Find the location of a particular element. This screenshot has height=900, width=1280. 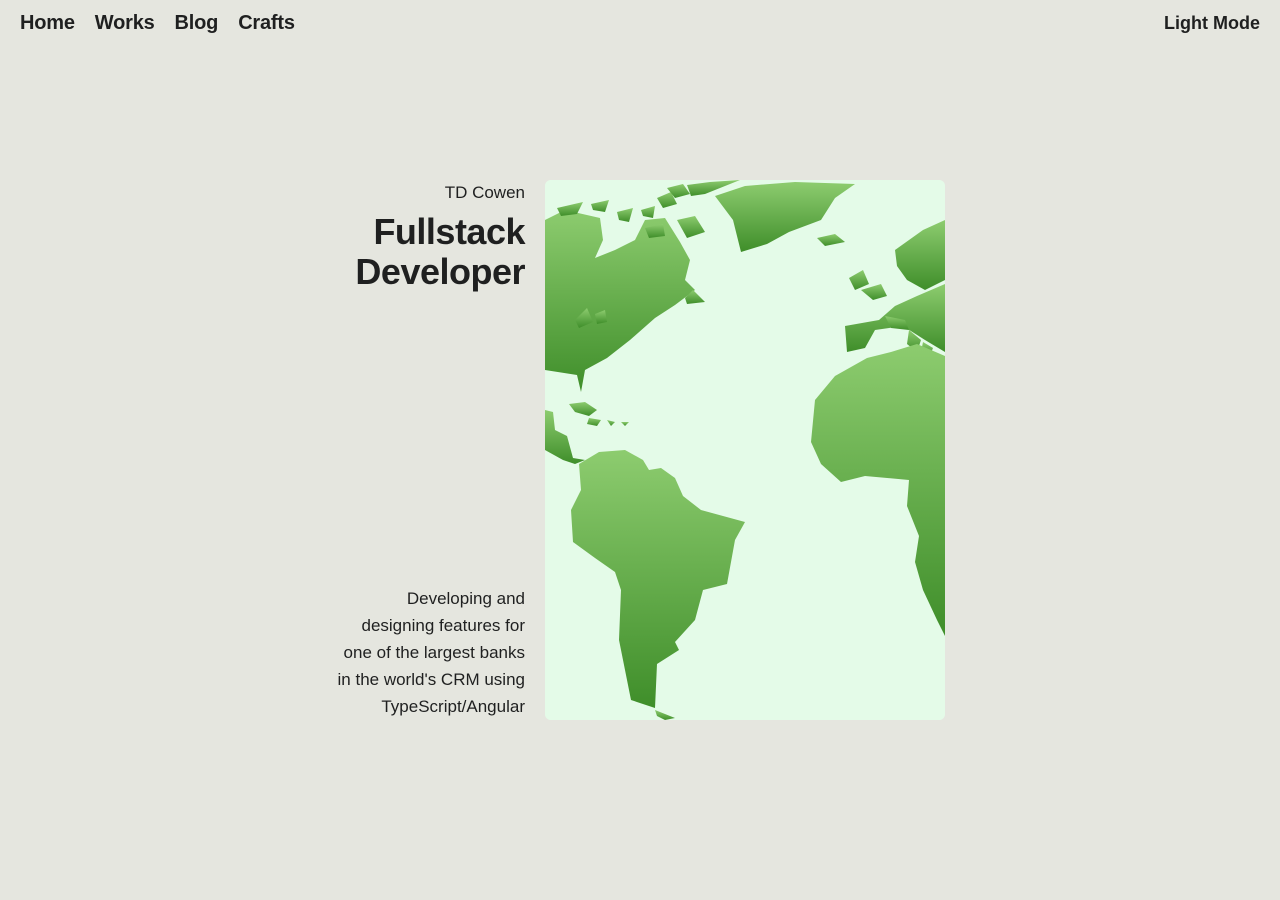

job-title: Fullstack Developer is located at coordinates (430, 252).